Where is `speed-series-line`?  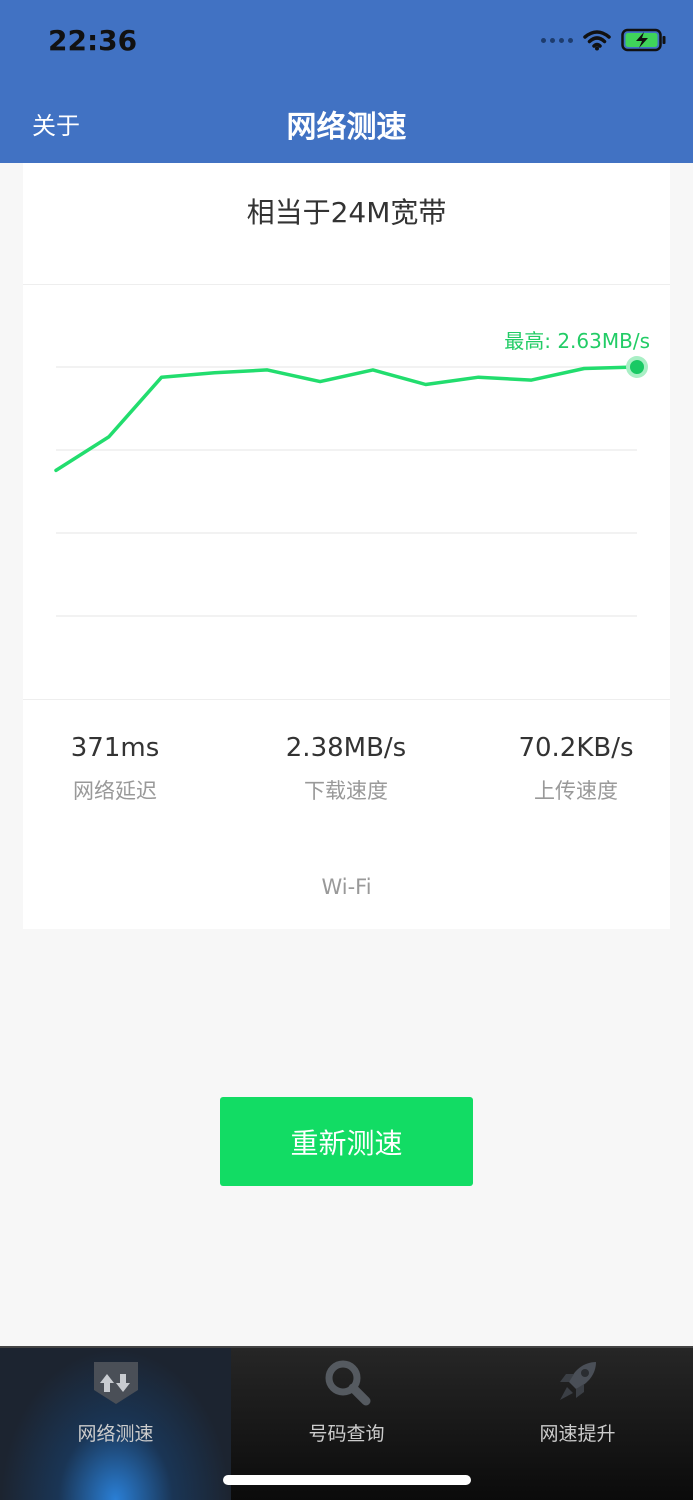
speed-series-line is located at coordinates (346, 419).